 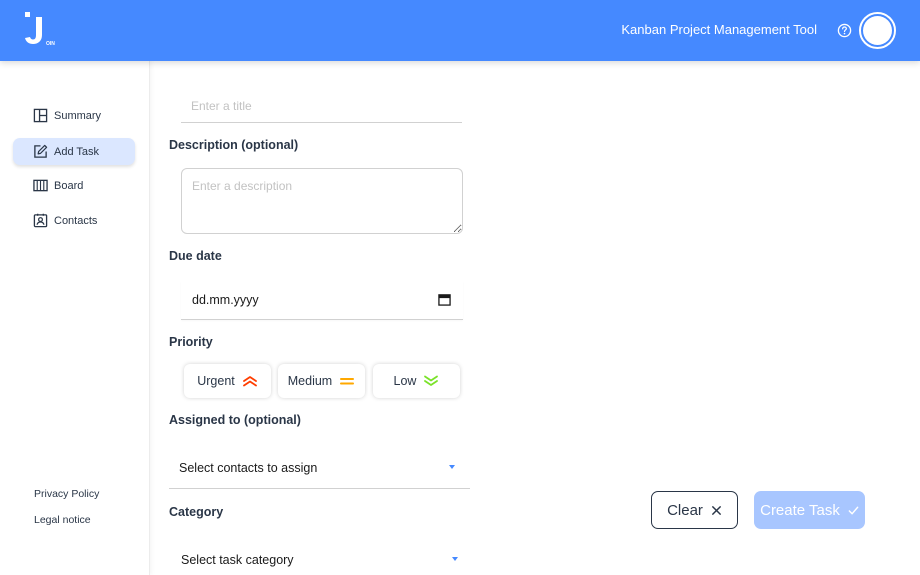 What do you see at coordinates (248, 467) in the screenshot?
I see `assigned-to-value: Select contacts to assign` at bounding box center [248, 467].